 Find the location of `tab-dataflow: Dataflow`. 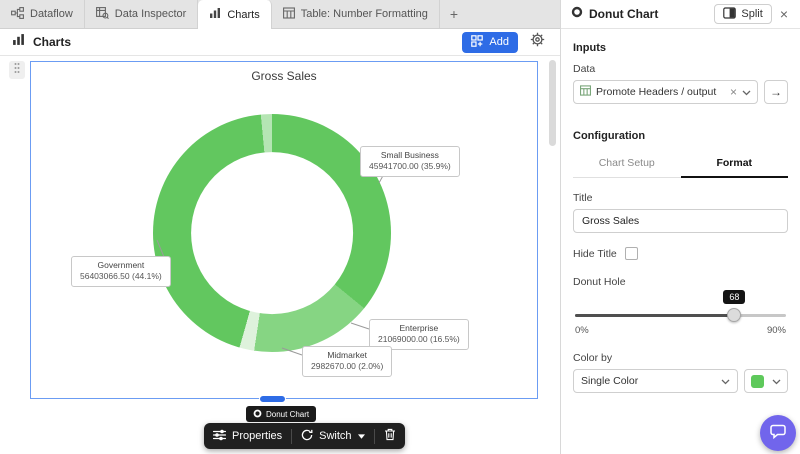

tab-dataflow: Dataflow is located at coordinates (42, 14).